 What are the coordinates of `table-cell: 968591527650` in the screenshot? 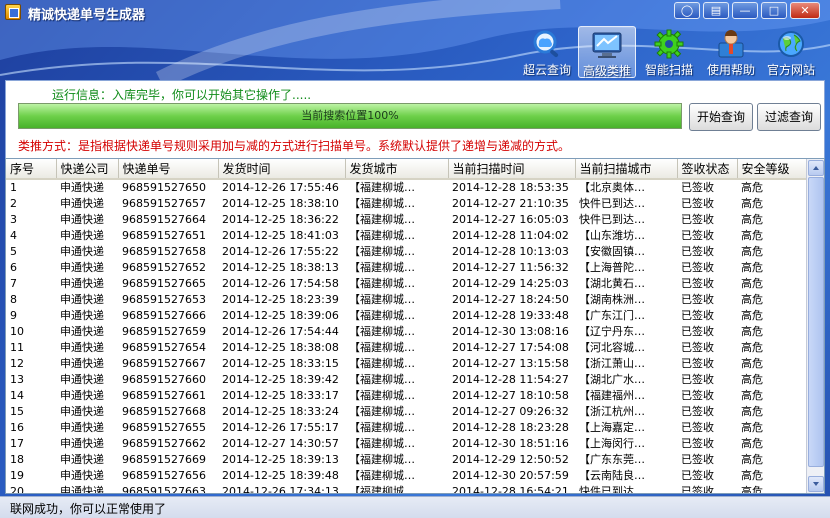 It's located at (164, 187).